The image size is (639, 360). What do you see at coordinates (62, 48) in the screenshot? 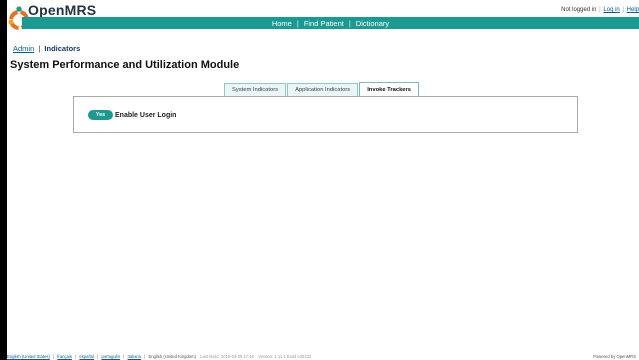
I see `breadcrumb-current: Indicators` at bounding box center [62, 48].